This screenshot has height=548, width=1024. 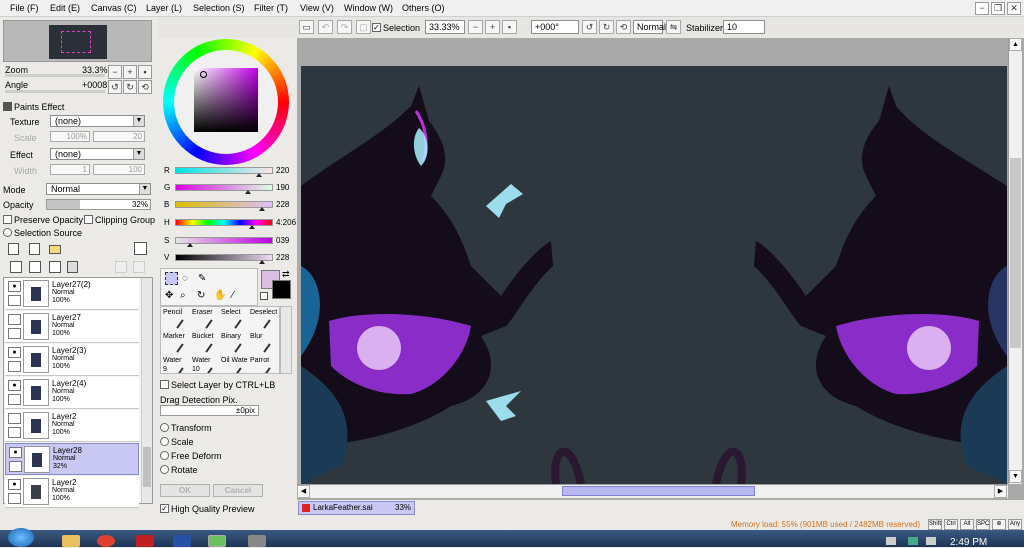 I want to click on tool-bucket: Bucket, so click(x=206, y=344).